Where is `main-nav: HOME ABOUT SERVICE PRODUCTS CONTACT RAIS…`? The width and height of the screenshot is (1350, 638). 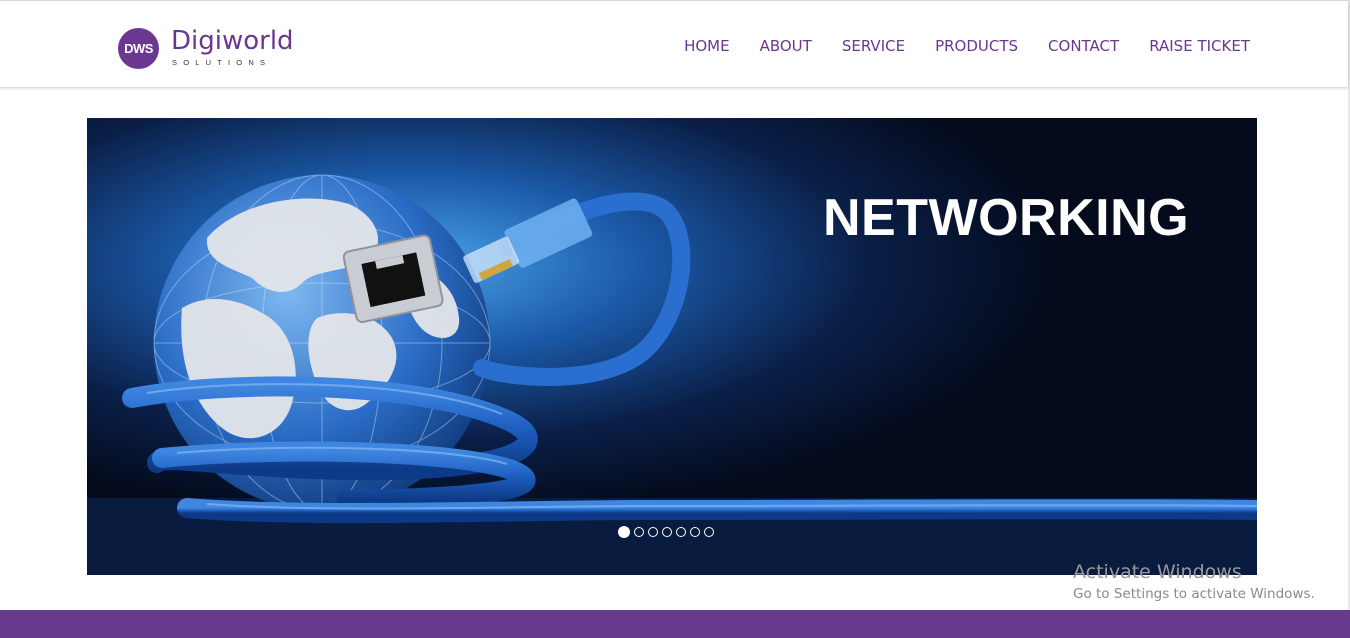
main-nav: HOME ABOUT SERVICE PRODUCTS CONTACT RAIS… is located at coordinates (967, 46).